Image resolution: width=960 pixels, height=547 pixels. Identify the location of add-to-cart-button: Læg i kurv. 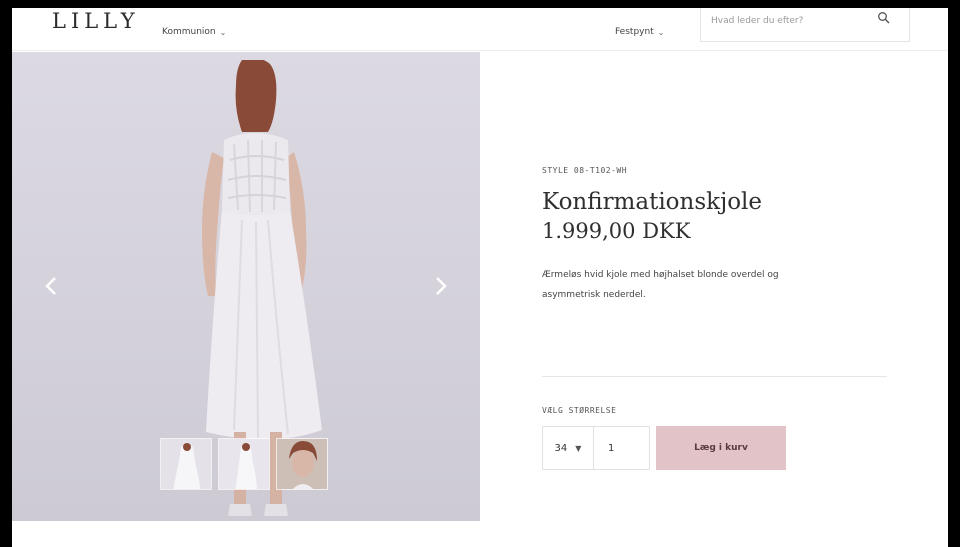
(721, 448).